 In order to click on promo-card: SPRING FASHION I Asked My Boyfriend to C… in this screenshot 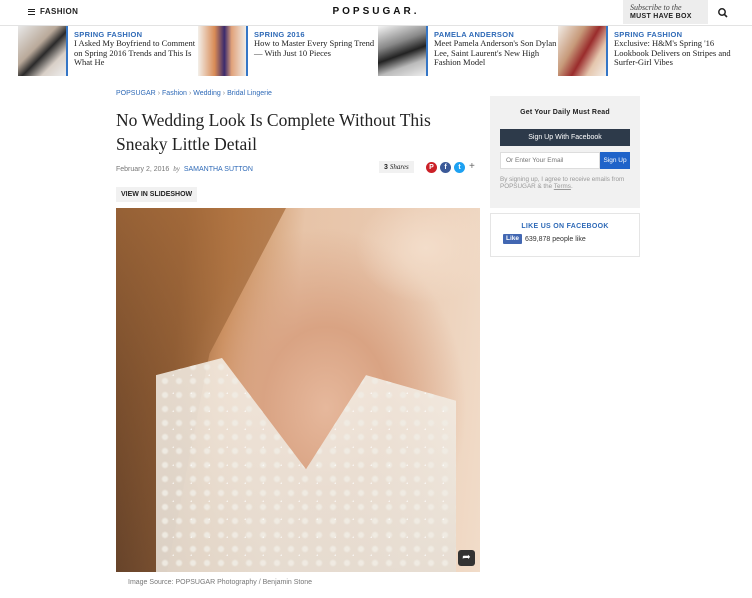, I will do `click(108, 51)`.